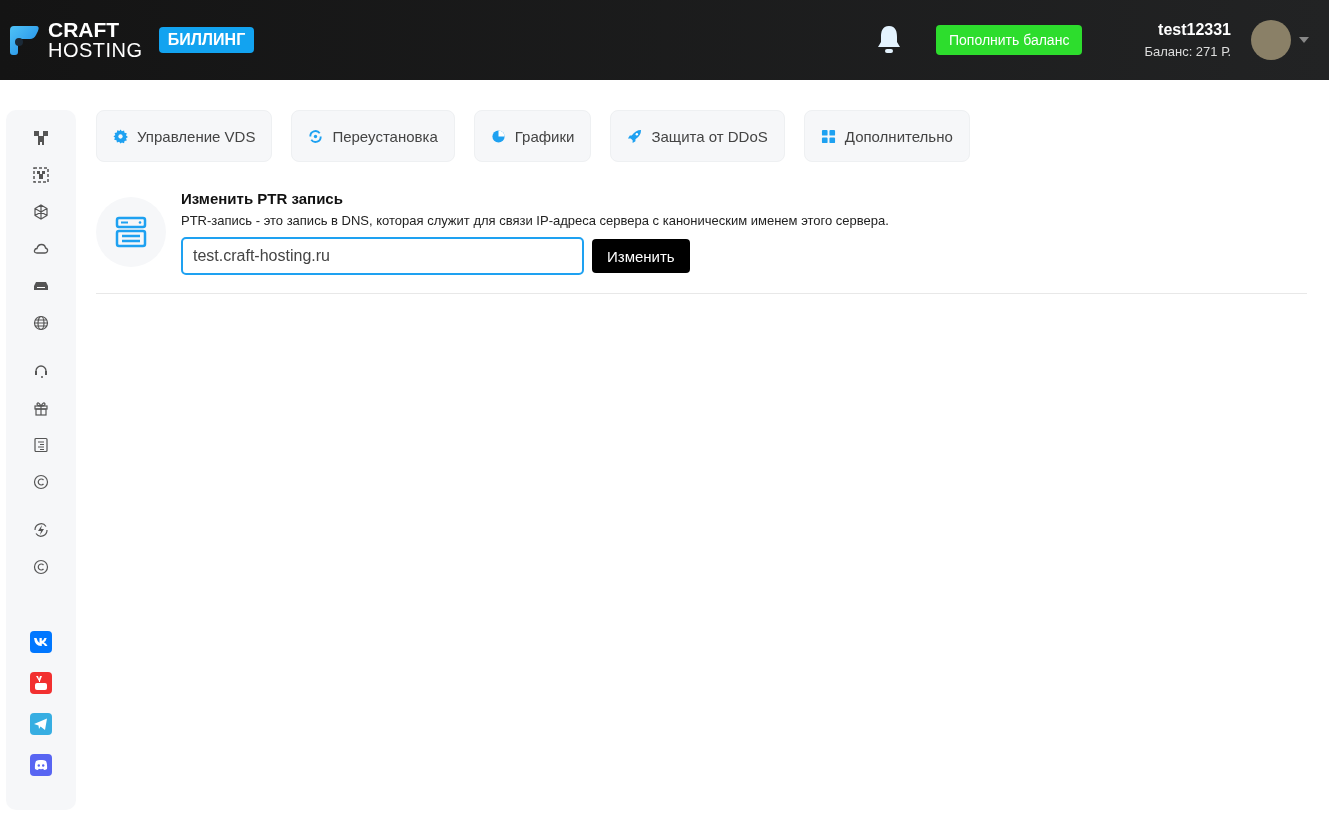 The width and height of the screenshot is (1329, 818). Describe the element at coordinates (532, 136) in the screenshot. I see `tab: Графики` at that location.